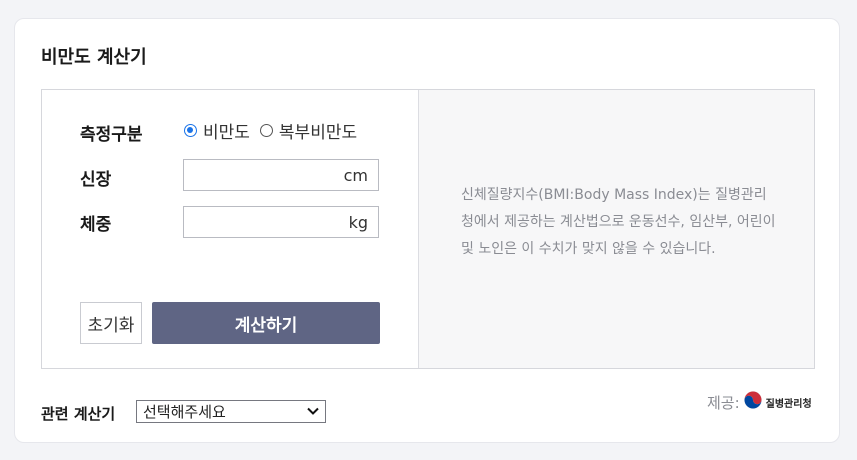 The width and height of the screenshot is (857, 460). Describe the element at coordinates (266, 323) in the screenshot. I see `calculate-button: 계산하기` at that location.